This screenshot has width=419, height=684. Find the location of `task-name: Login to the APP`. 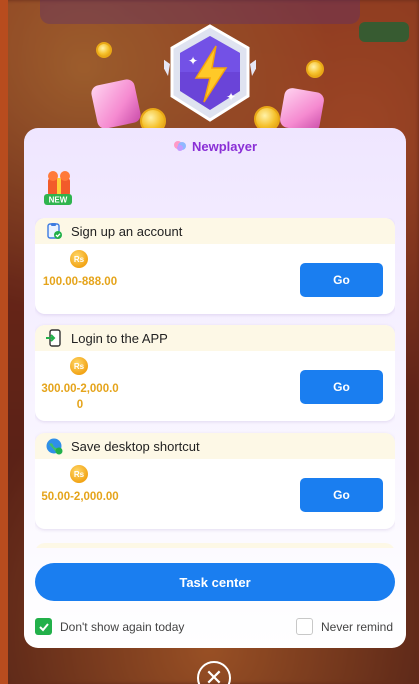

task-name: Login to the APP is located at coordinates (119, 338).